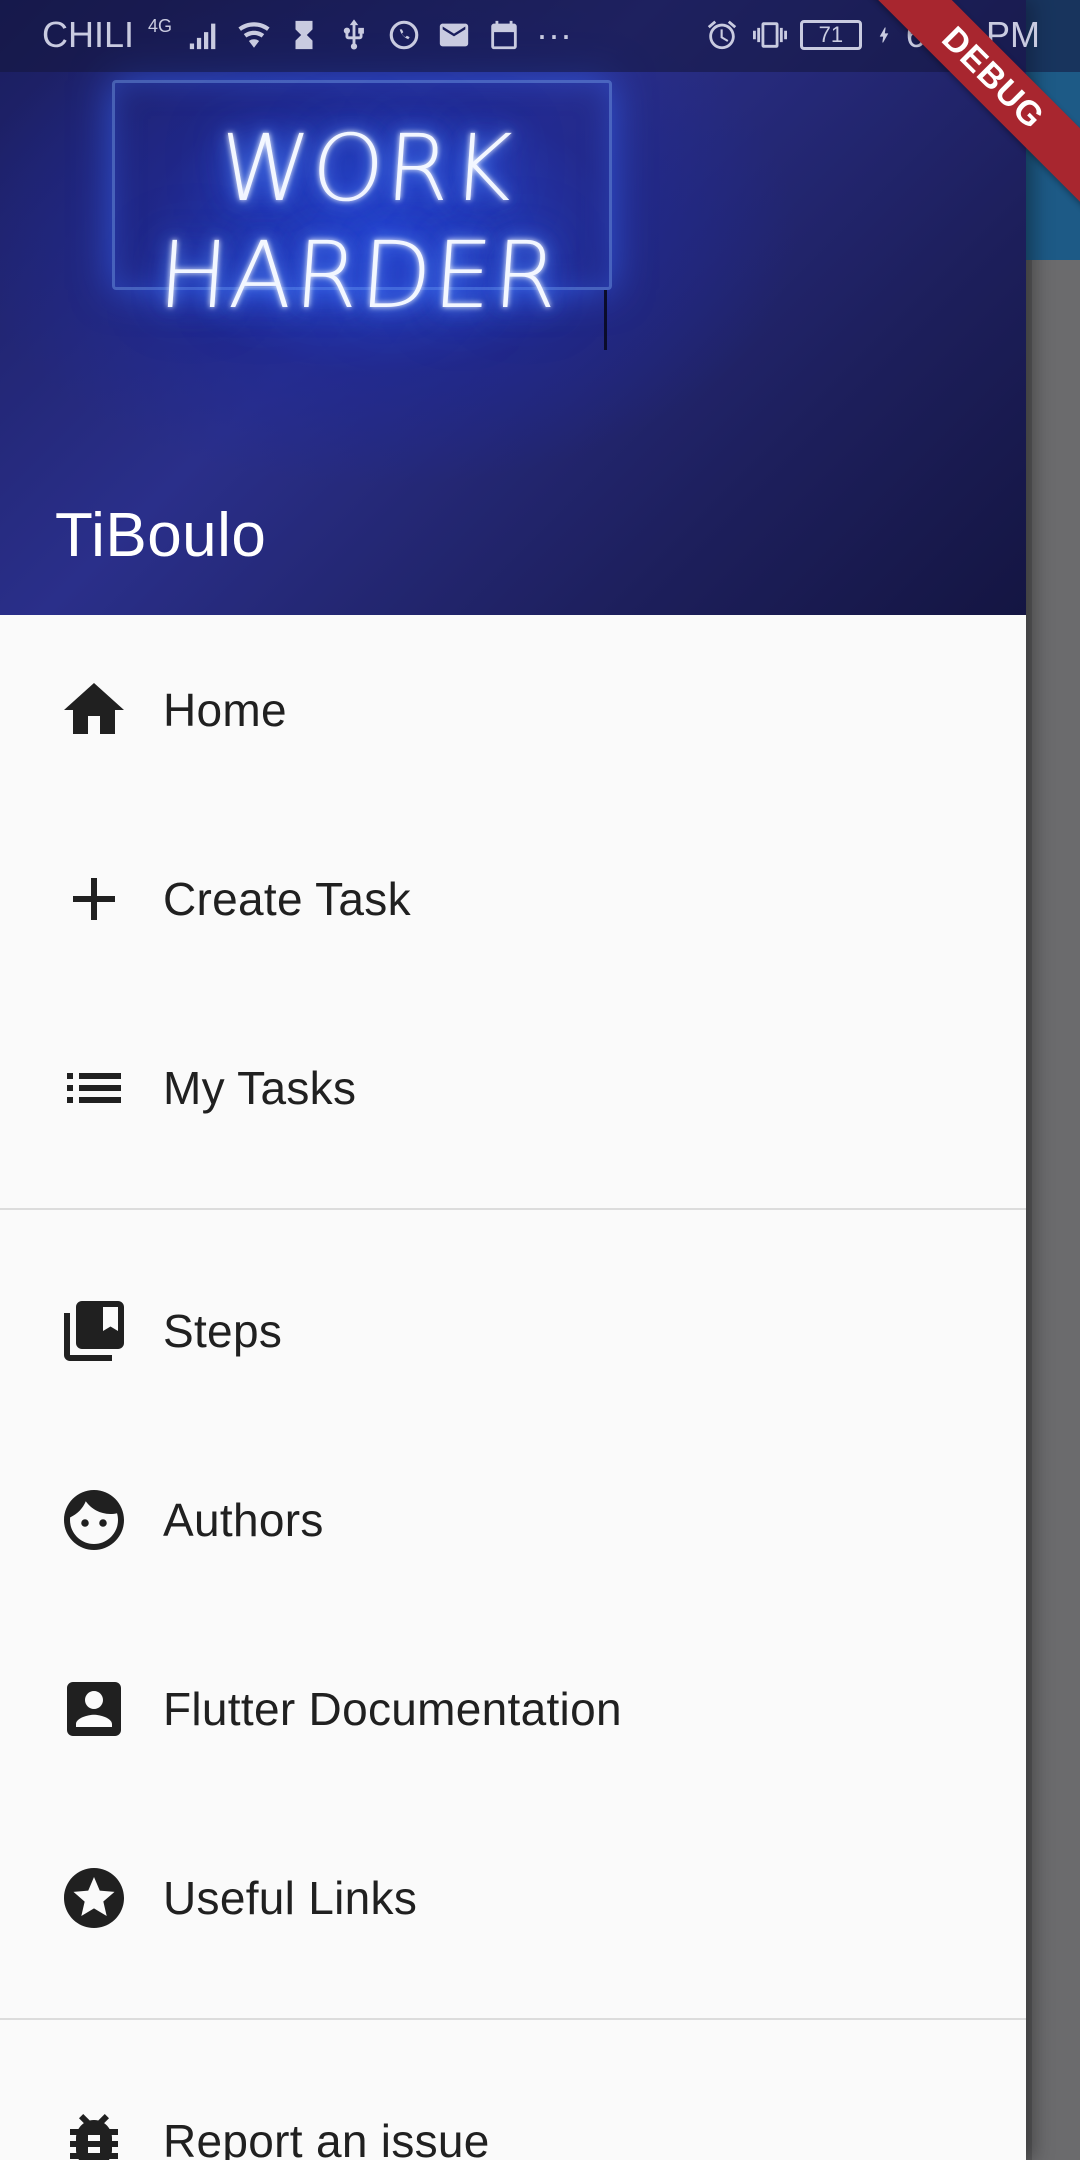  Describe the element at coordinates (94, 1331) in the screenshot. I see `library-books-icon` at that location.